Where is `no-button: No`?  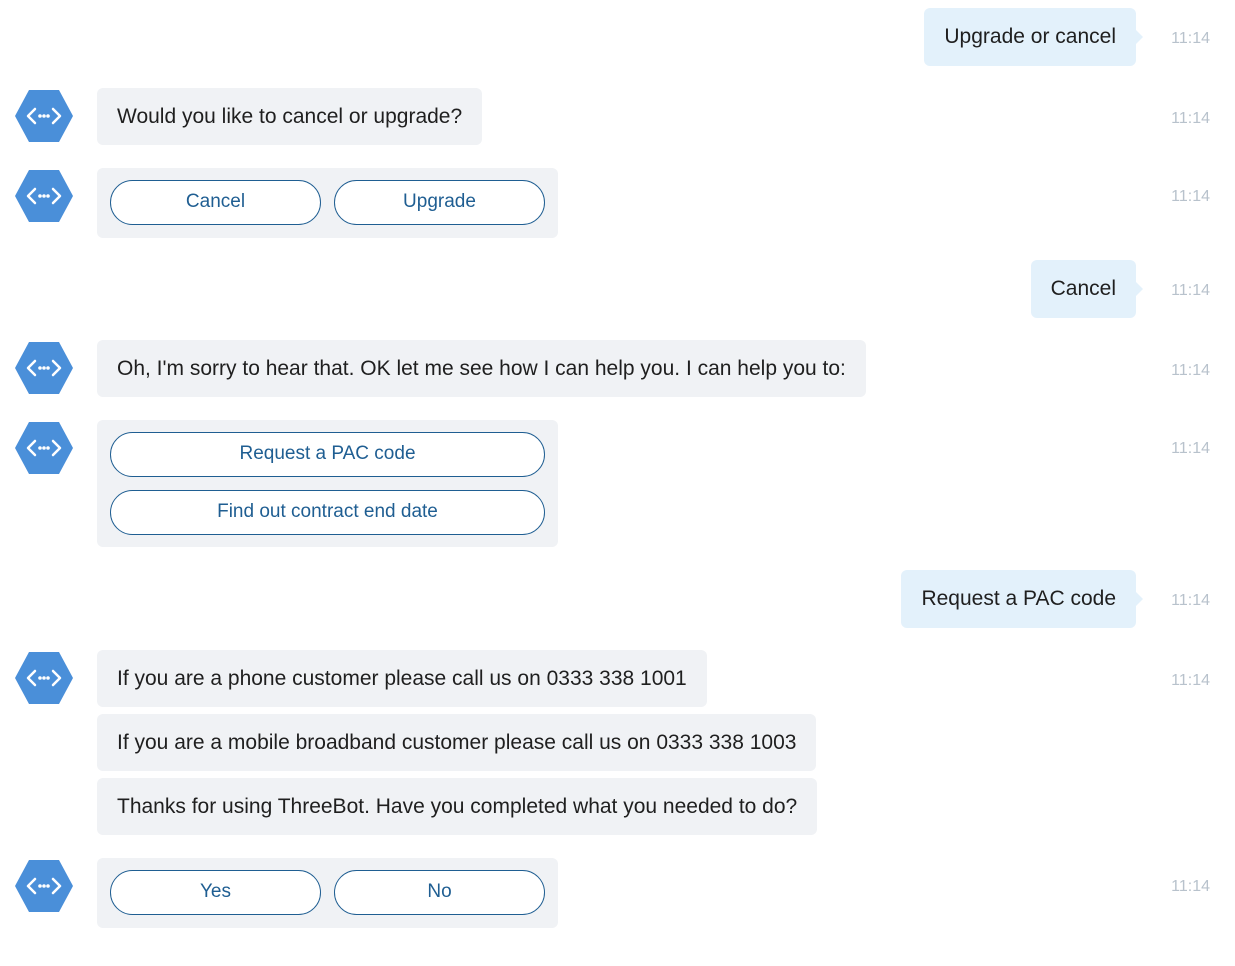
no-button: No is located at coordinates (439, 892).